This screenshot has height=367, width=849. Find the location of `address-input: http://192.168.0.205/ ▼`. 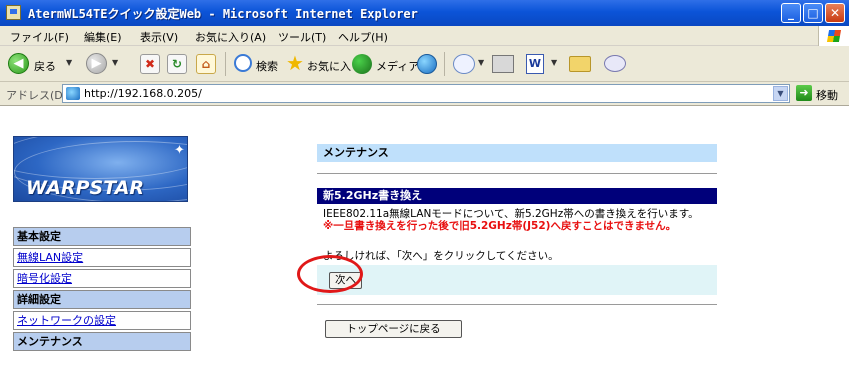

address-input: http://192.168.0.205/ ▼ is located at coordinates (426, 93).